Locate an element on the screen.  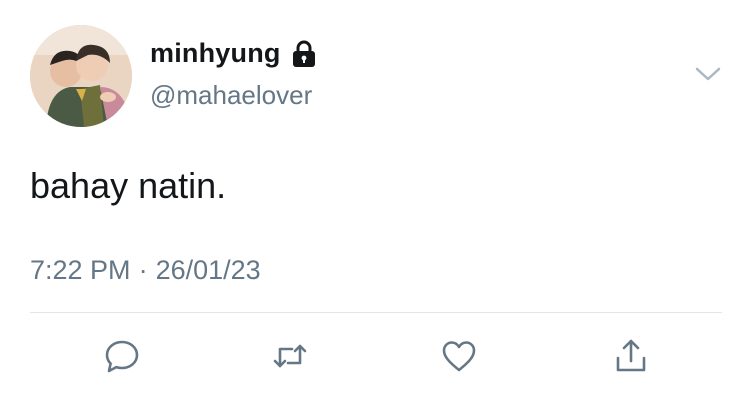
retweet-arrows-icon is located at coordinates (290, 356).